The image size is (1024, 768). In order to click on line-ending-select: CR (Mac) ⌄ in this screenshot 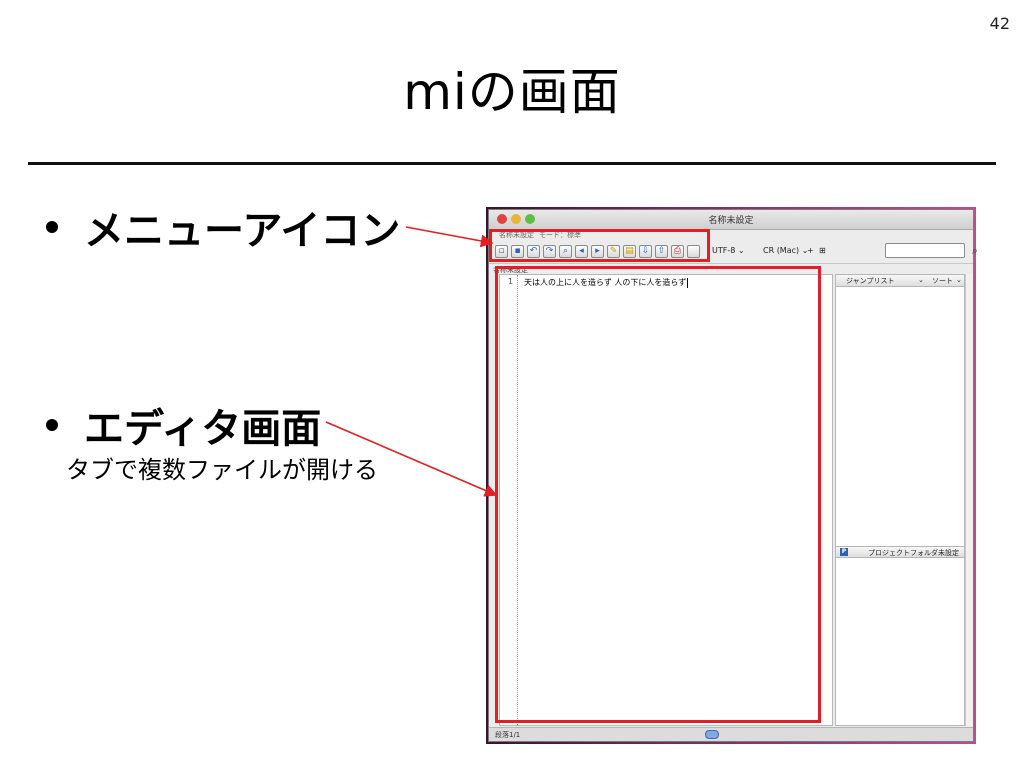, I will do `click(785, 250)`.